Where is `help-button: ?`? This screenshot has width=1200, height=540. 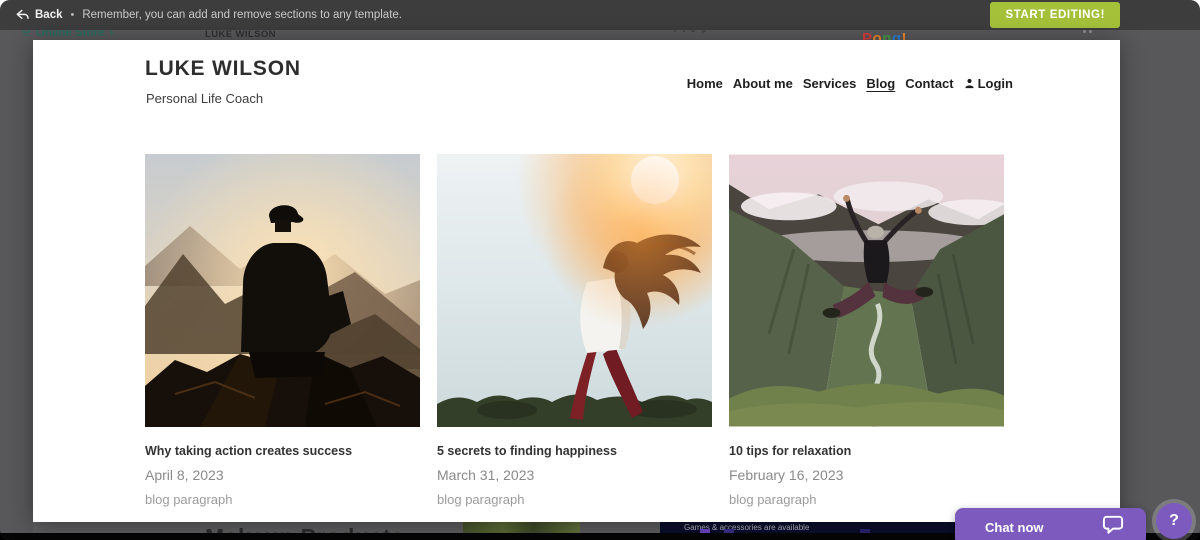 help-button: ? is located at coordinates (1174, 521).